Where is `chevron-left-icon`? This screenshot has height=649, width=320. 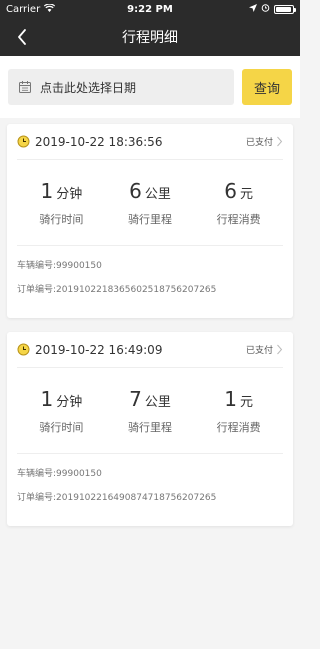
chevron-left-icon is located at coordinates (22, 37).